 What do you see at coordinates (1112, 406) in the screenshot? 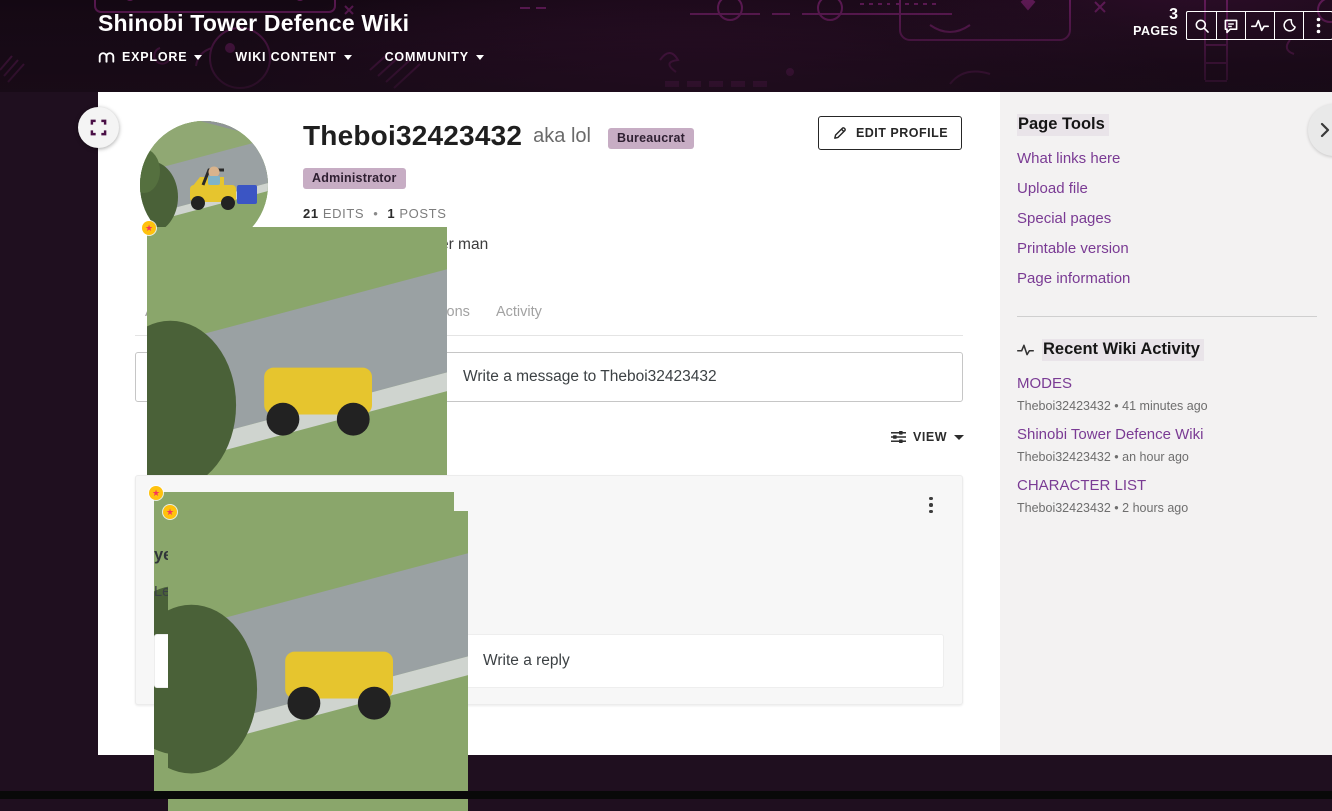
I see `activity-meta: Theboi32423432 • 41 minutes ago` at bounding box center [1112, 406].